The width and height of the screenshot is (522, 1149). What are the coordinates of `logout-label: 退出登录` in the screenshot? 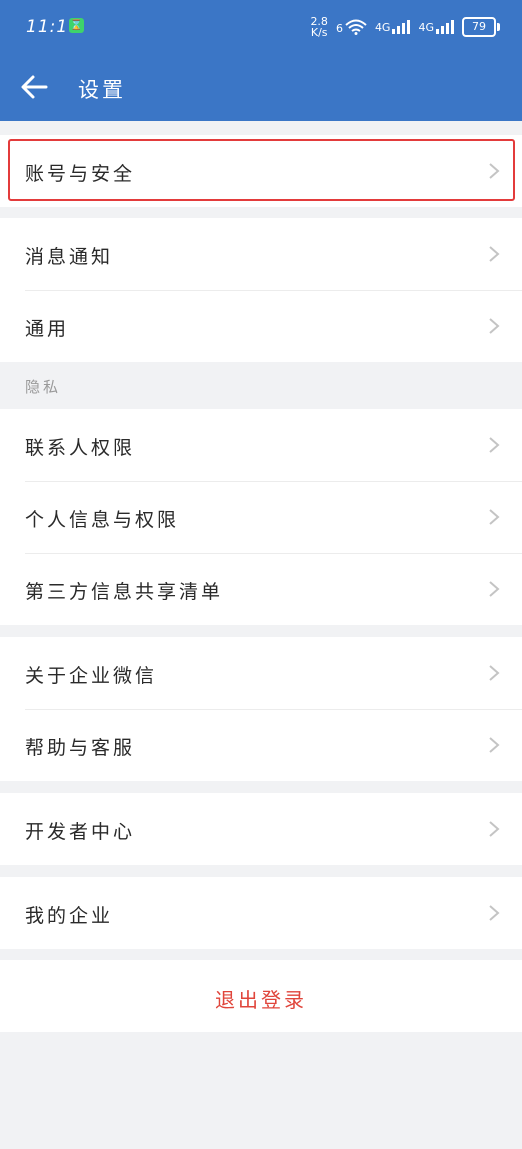 It's located at (261, 1000).